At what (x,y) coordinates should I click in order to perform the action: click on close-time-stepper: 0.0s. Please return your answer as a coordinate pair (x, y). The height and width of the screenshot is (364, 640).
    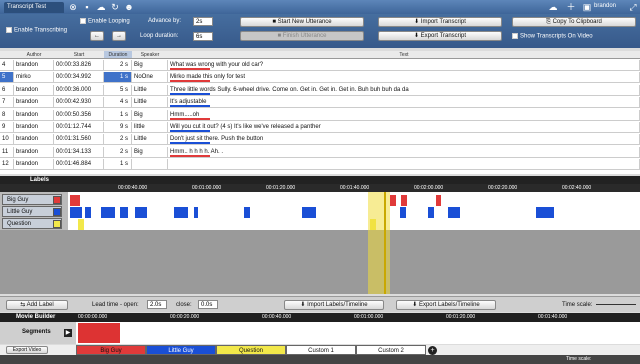
    Looking at the image, I should click on (208, 304).